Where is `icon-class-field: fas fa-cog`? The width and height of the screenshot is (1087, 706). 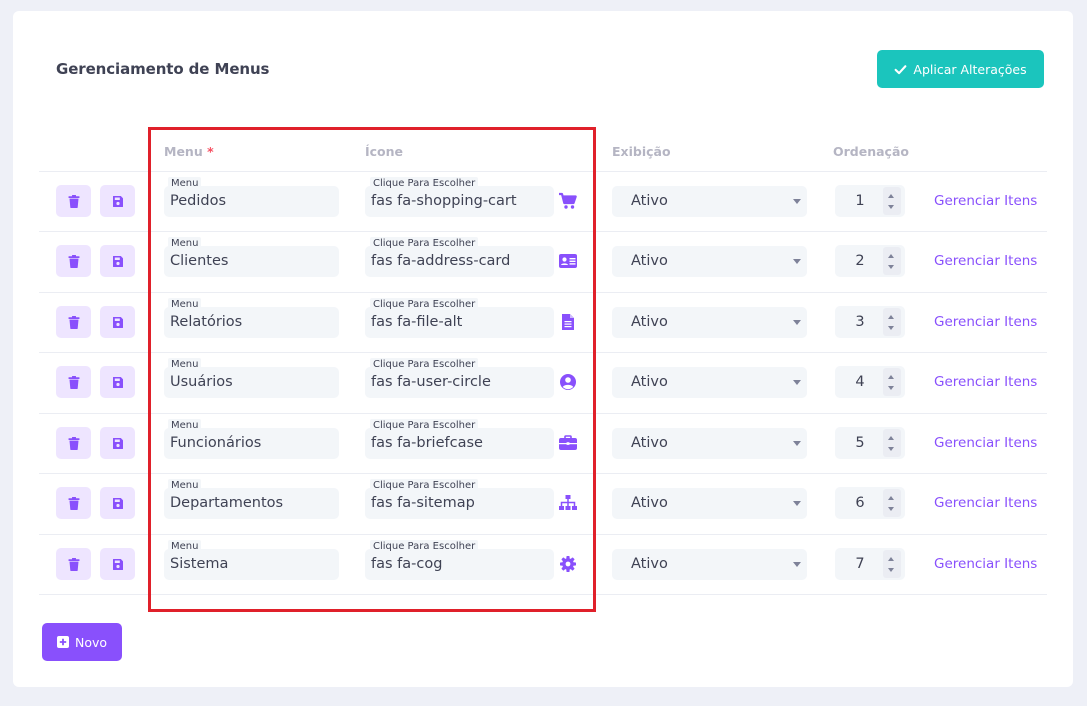 icon-class-field: fas fa-cog is located at coordinates (459, 564).